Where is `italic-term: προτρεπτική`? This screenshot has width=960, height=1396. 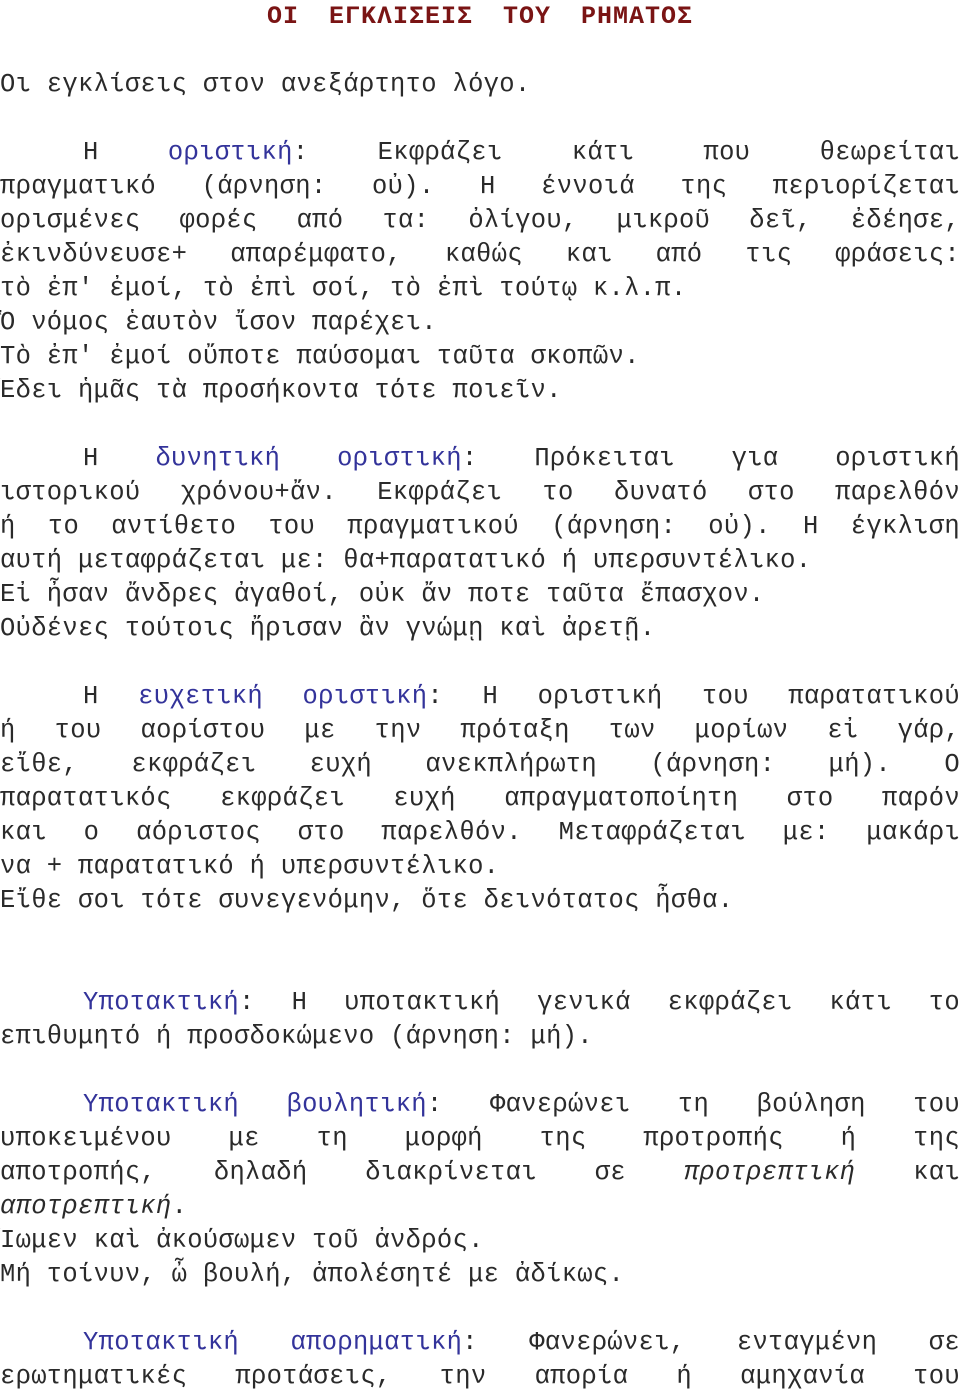 italic-term: προτρεπτική is located at coordinates (769, 1172).